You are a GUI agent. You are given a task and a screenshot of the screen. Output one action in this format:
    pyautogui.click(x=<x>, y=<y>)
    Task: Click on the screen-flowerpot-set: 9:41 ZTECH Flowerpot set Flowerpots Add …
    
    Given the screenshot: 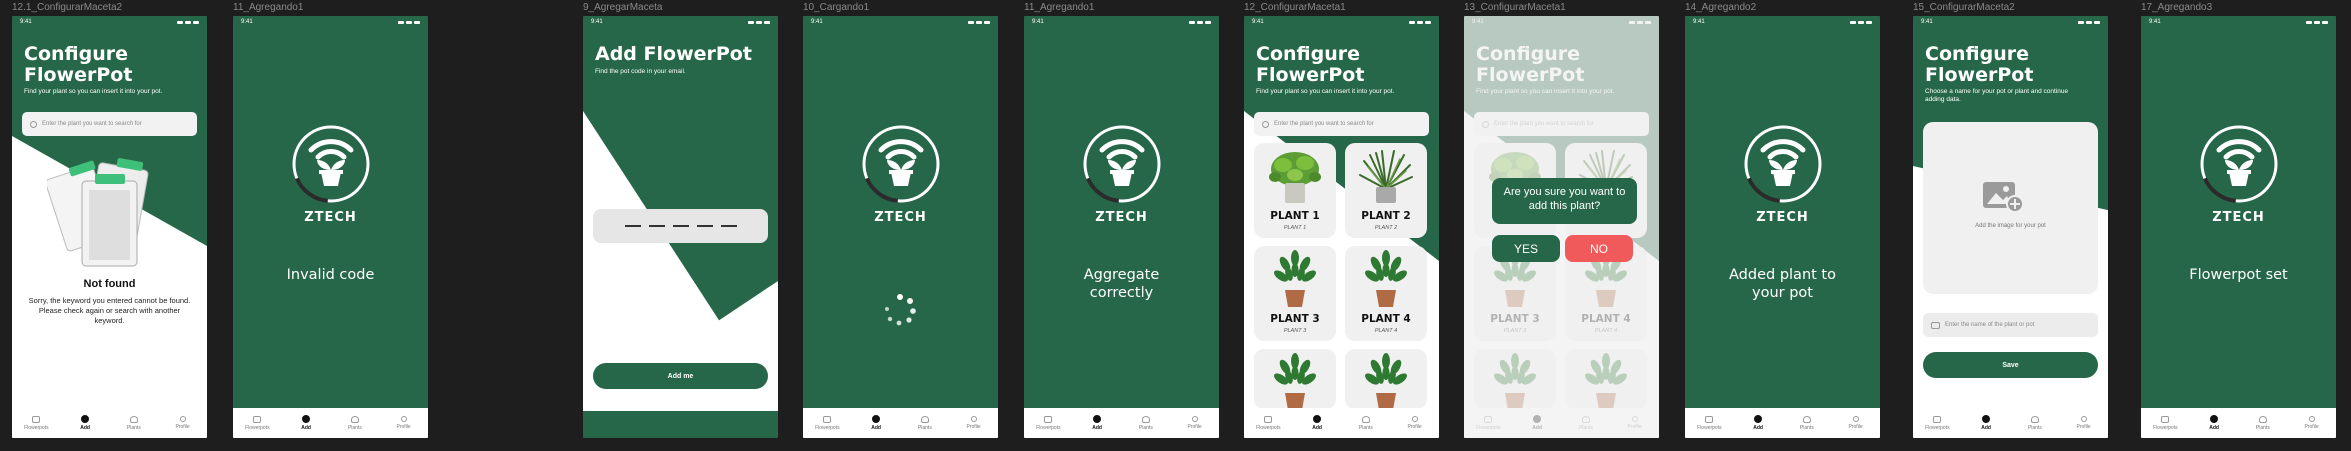 What is the action you would take?
    pyautogui.click(x=2238, y=227)
    